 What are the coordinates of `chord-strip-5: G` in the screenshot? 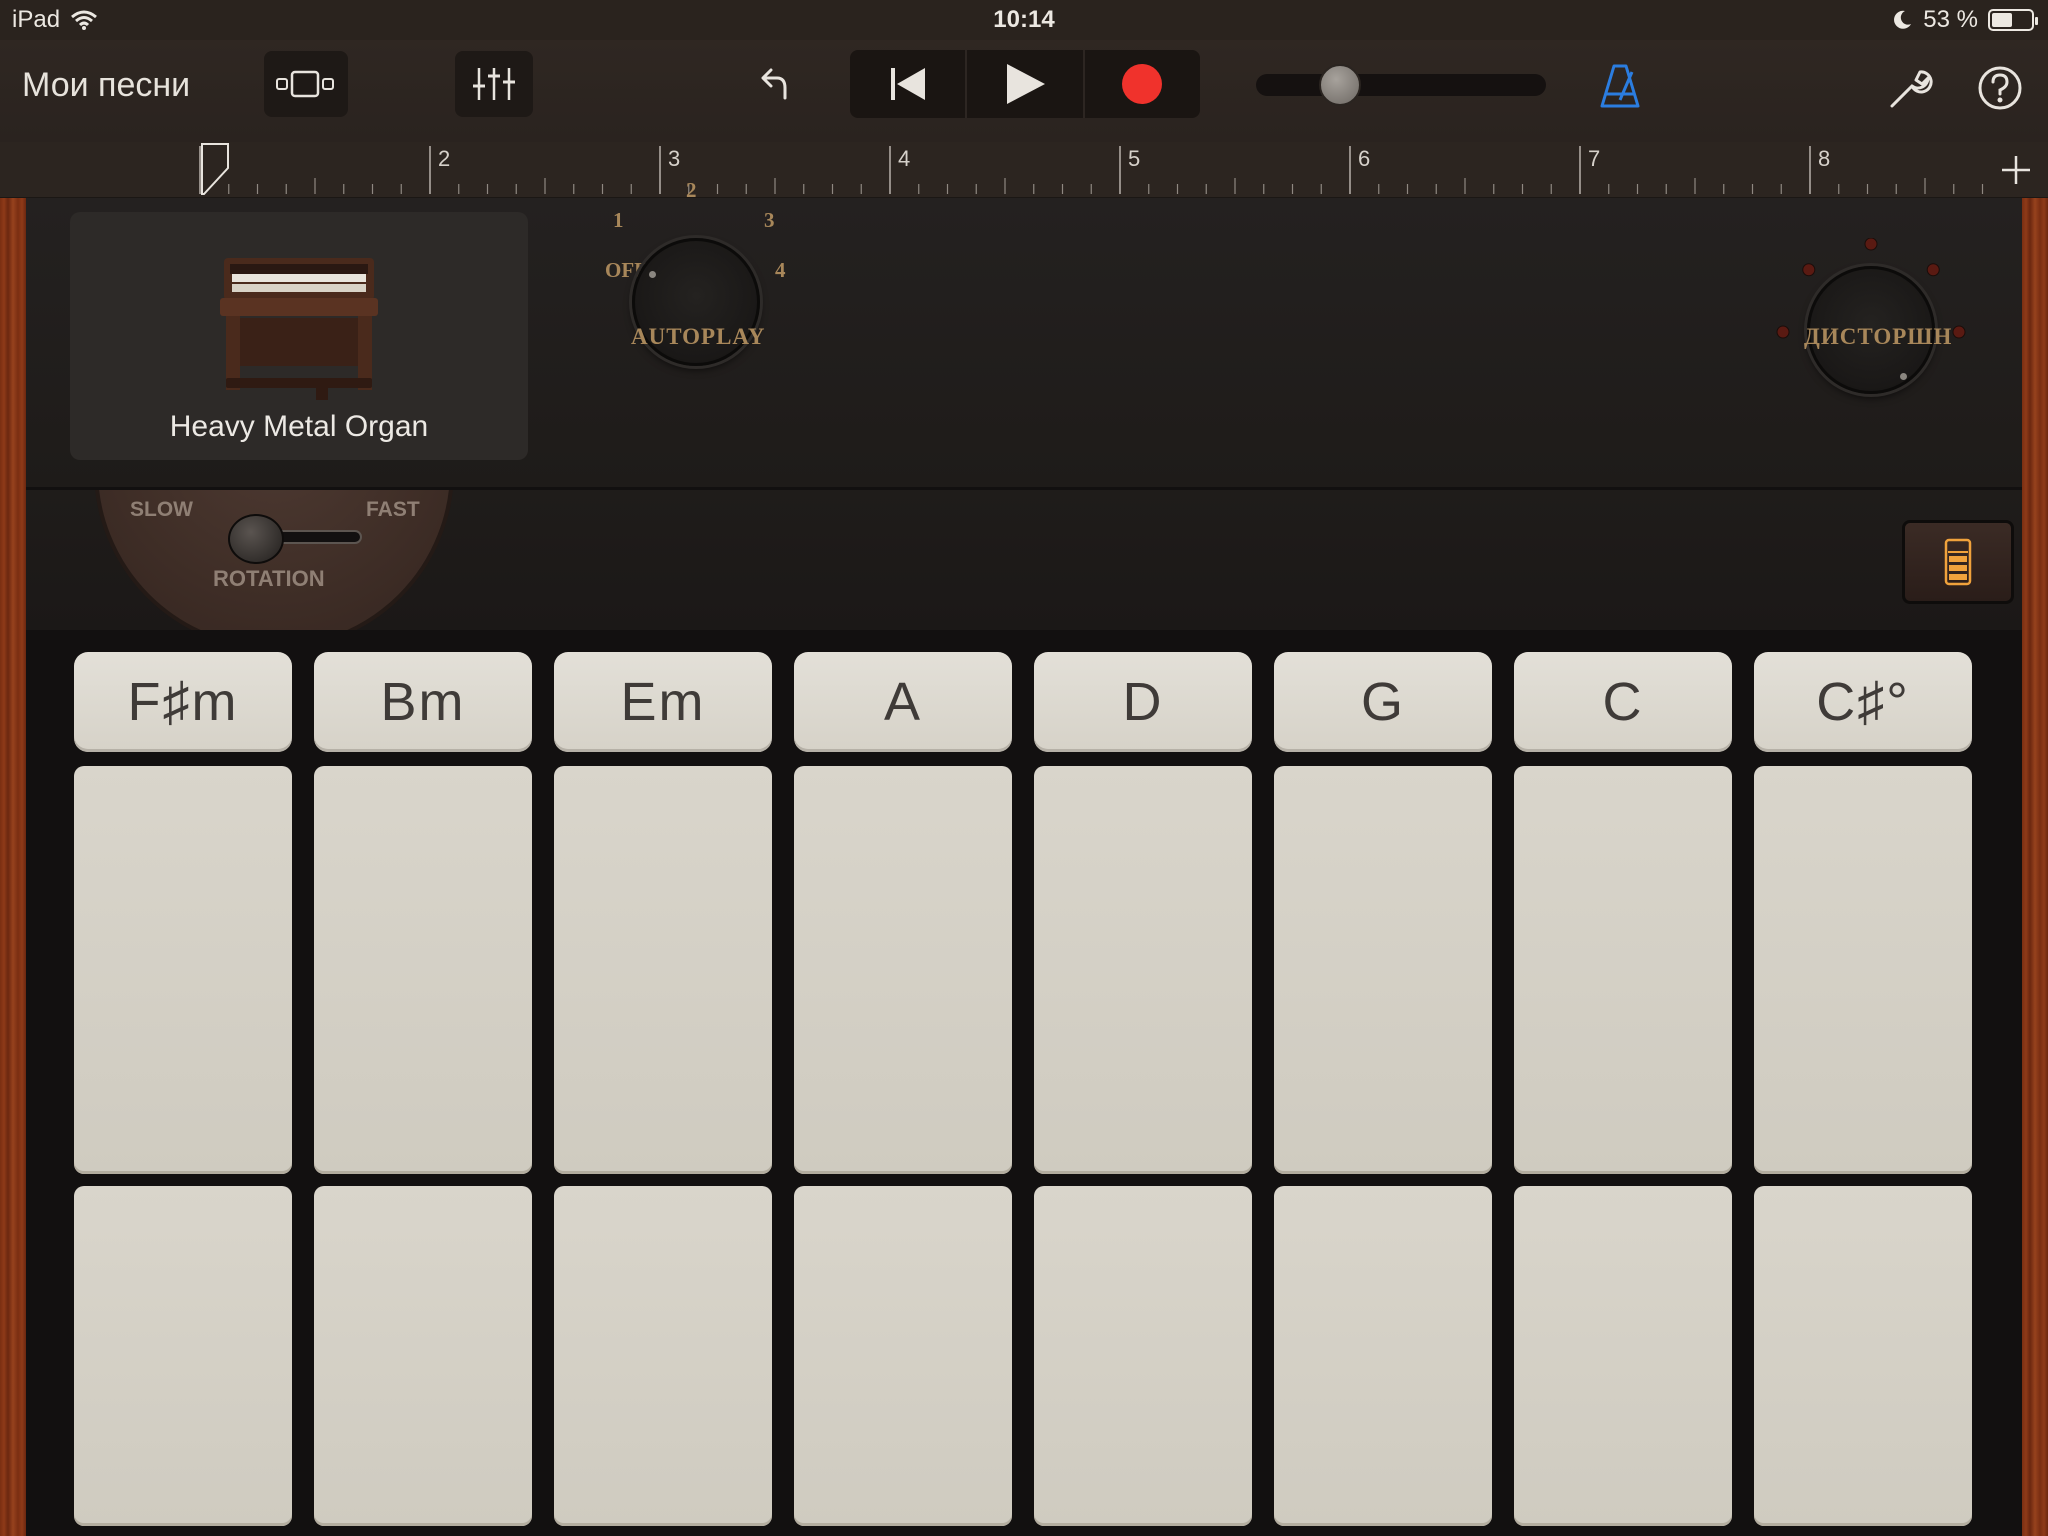 It's located at (1383, 1089).